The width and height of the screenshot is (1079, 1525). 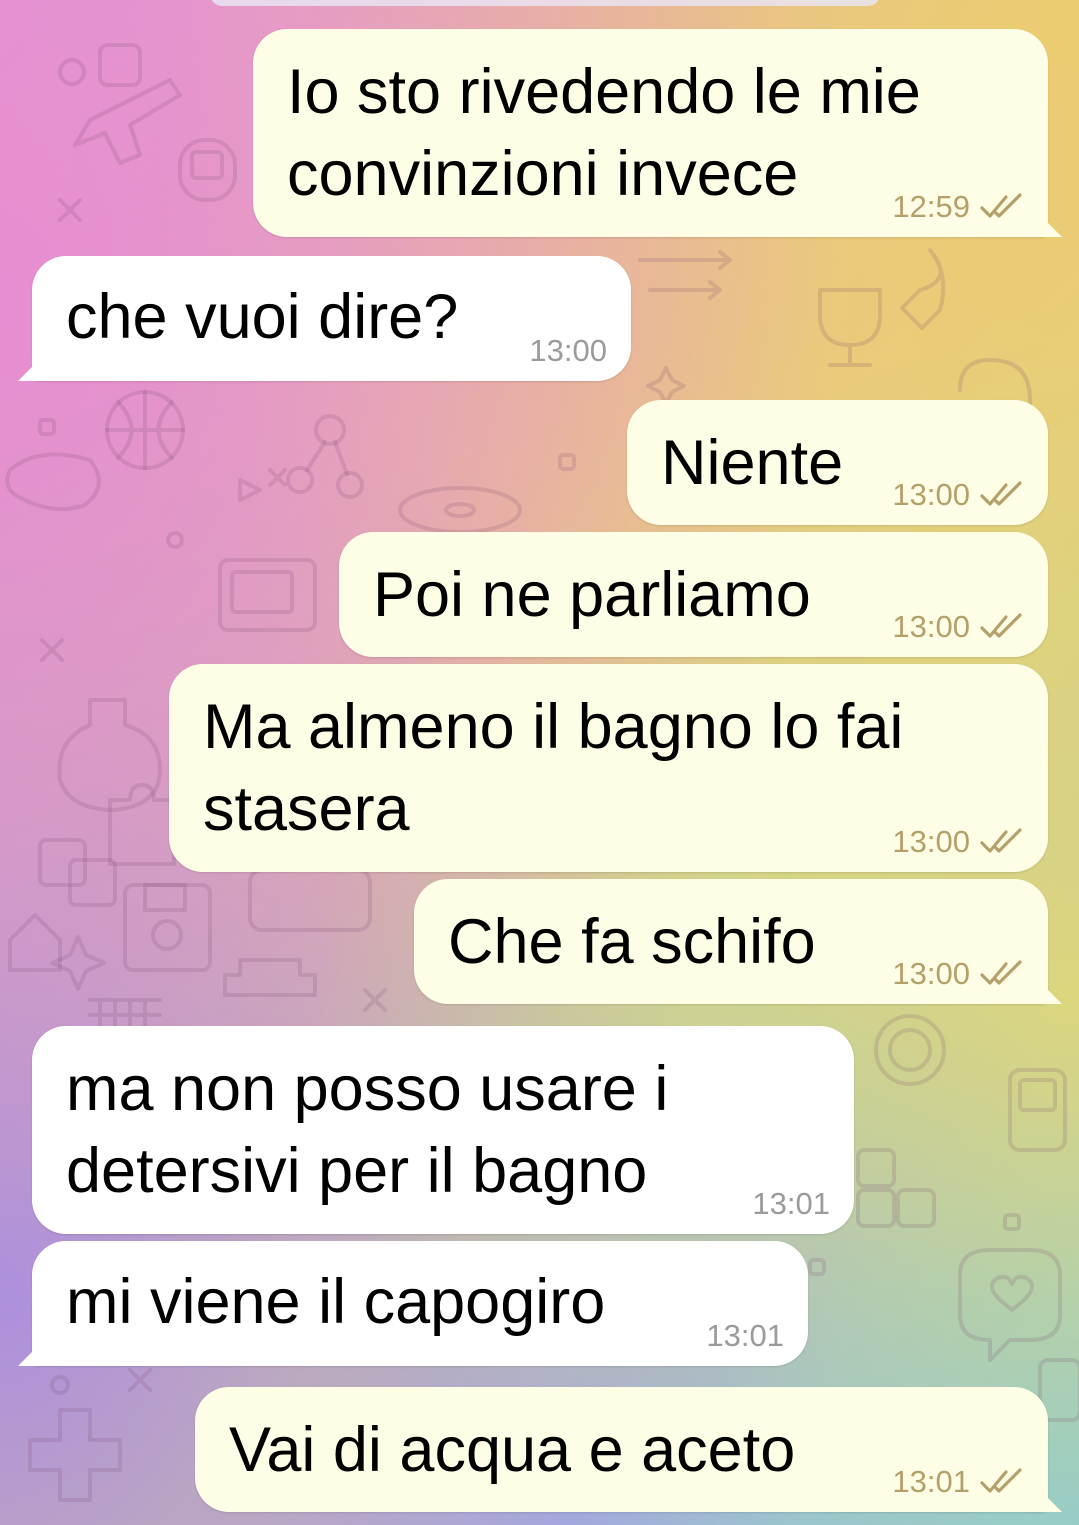 I want to click on outgoing-message-bubble: Che fa schifo 13:00, so click(x=738, y=941).